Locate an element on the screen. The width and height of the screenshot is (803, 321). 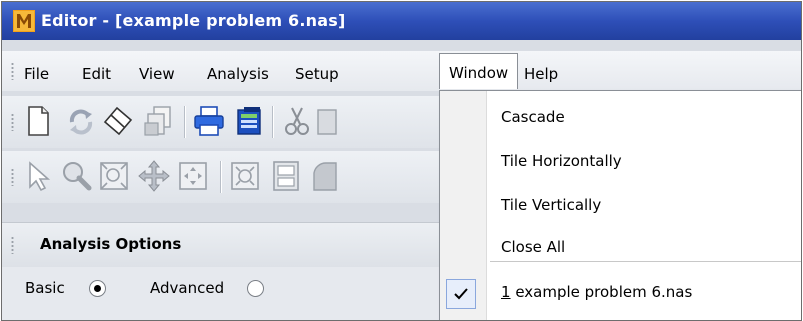
print-icon is located at coordinates (209, 121).